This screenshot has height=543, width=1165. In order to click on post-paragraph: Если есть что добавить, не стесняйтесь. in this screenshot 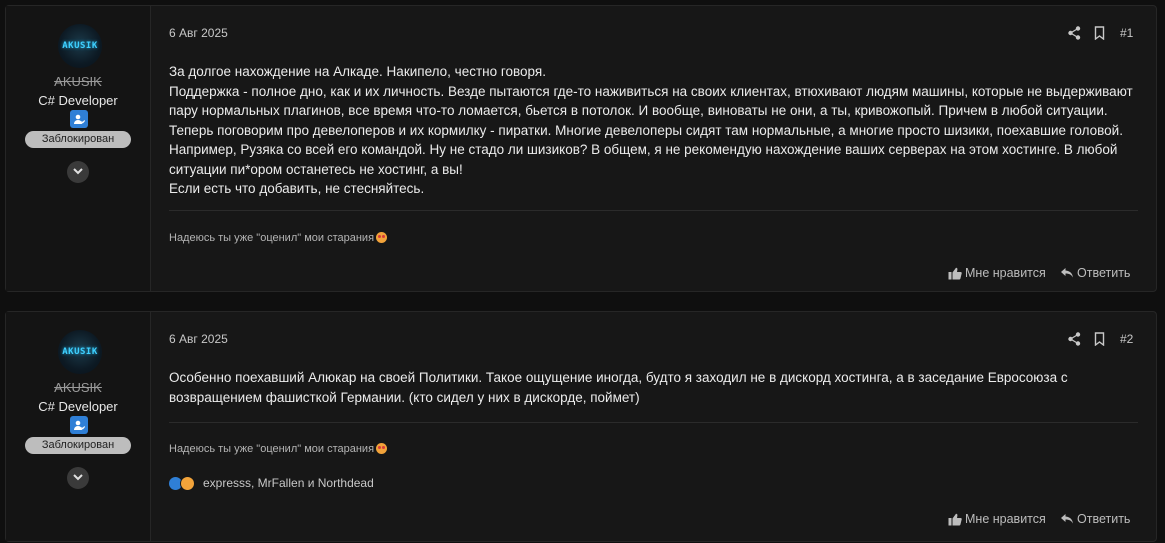, I will do `click(297, 188)`.